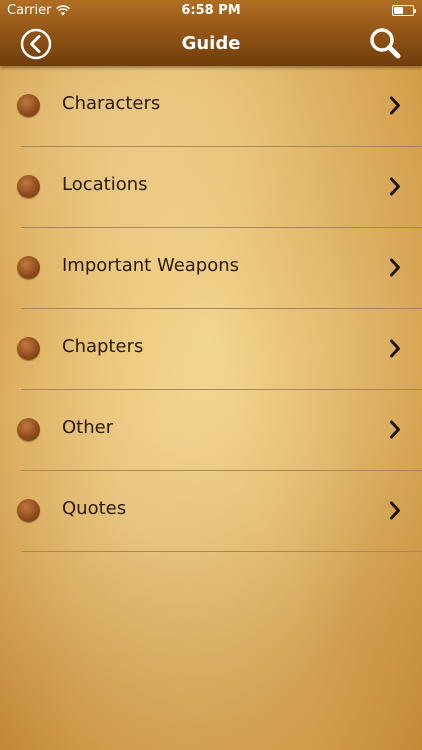 The height and width of the screenshot is (750, 422). What do you see at coordinates (103, 346) in the screenshot?
I see `menu-item-label: Chapters` at bounding box center [103, 346].